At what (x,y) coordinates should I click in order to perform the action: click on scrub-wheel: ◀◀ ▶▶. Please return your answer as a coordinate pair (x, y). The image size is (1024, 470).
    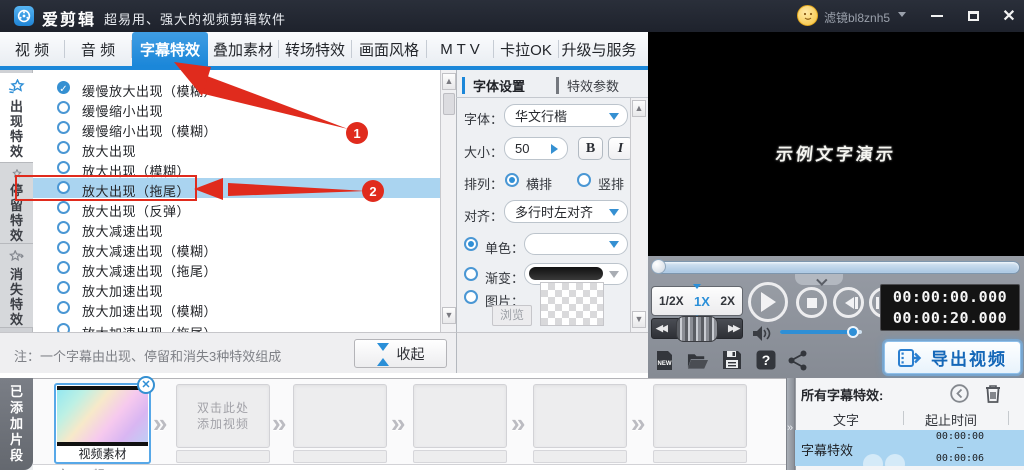
    Looking at the image, I should click on (697, 329).